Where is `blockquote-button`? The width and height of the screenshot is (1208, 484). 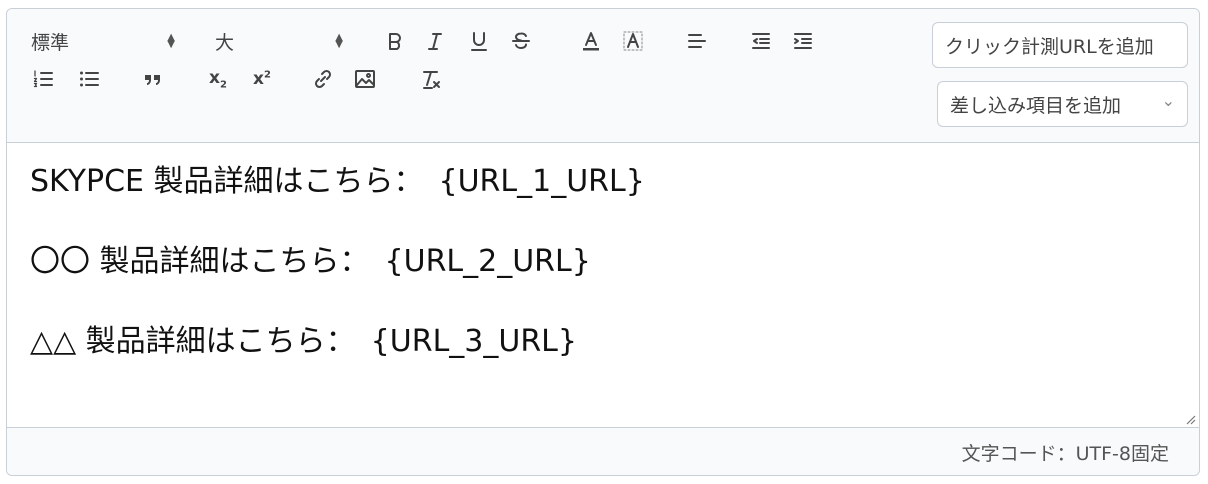 blockquote-button is located at coordinates (153, 79).